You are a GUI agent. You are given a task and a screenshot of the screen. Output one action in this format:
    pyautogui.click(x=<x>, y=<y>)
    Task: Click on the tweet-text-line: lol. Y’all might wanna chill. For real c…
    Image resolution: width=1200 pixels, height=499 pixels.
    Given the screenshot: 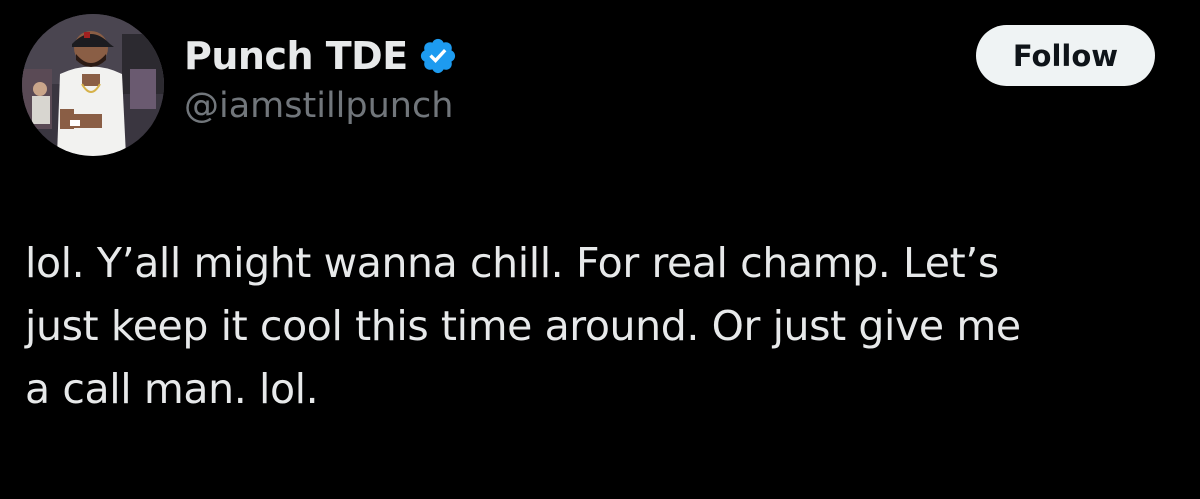 What is the action you would take?
    pyautogui.click(x=512, y=263)
    